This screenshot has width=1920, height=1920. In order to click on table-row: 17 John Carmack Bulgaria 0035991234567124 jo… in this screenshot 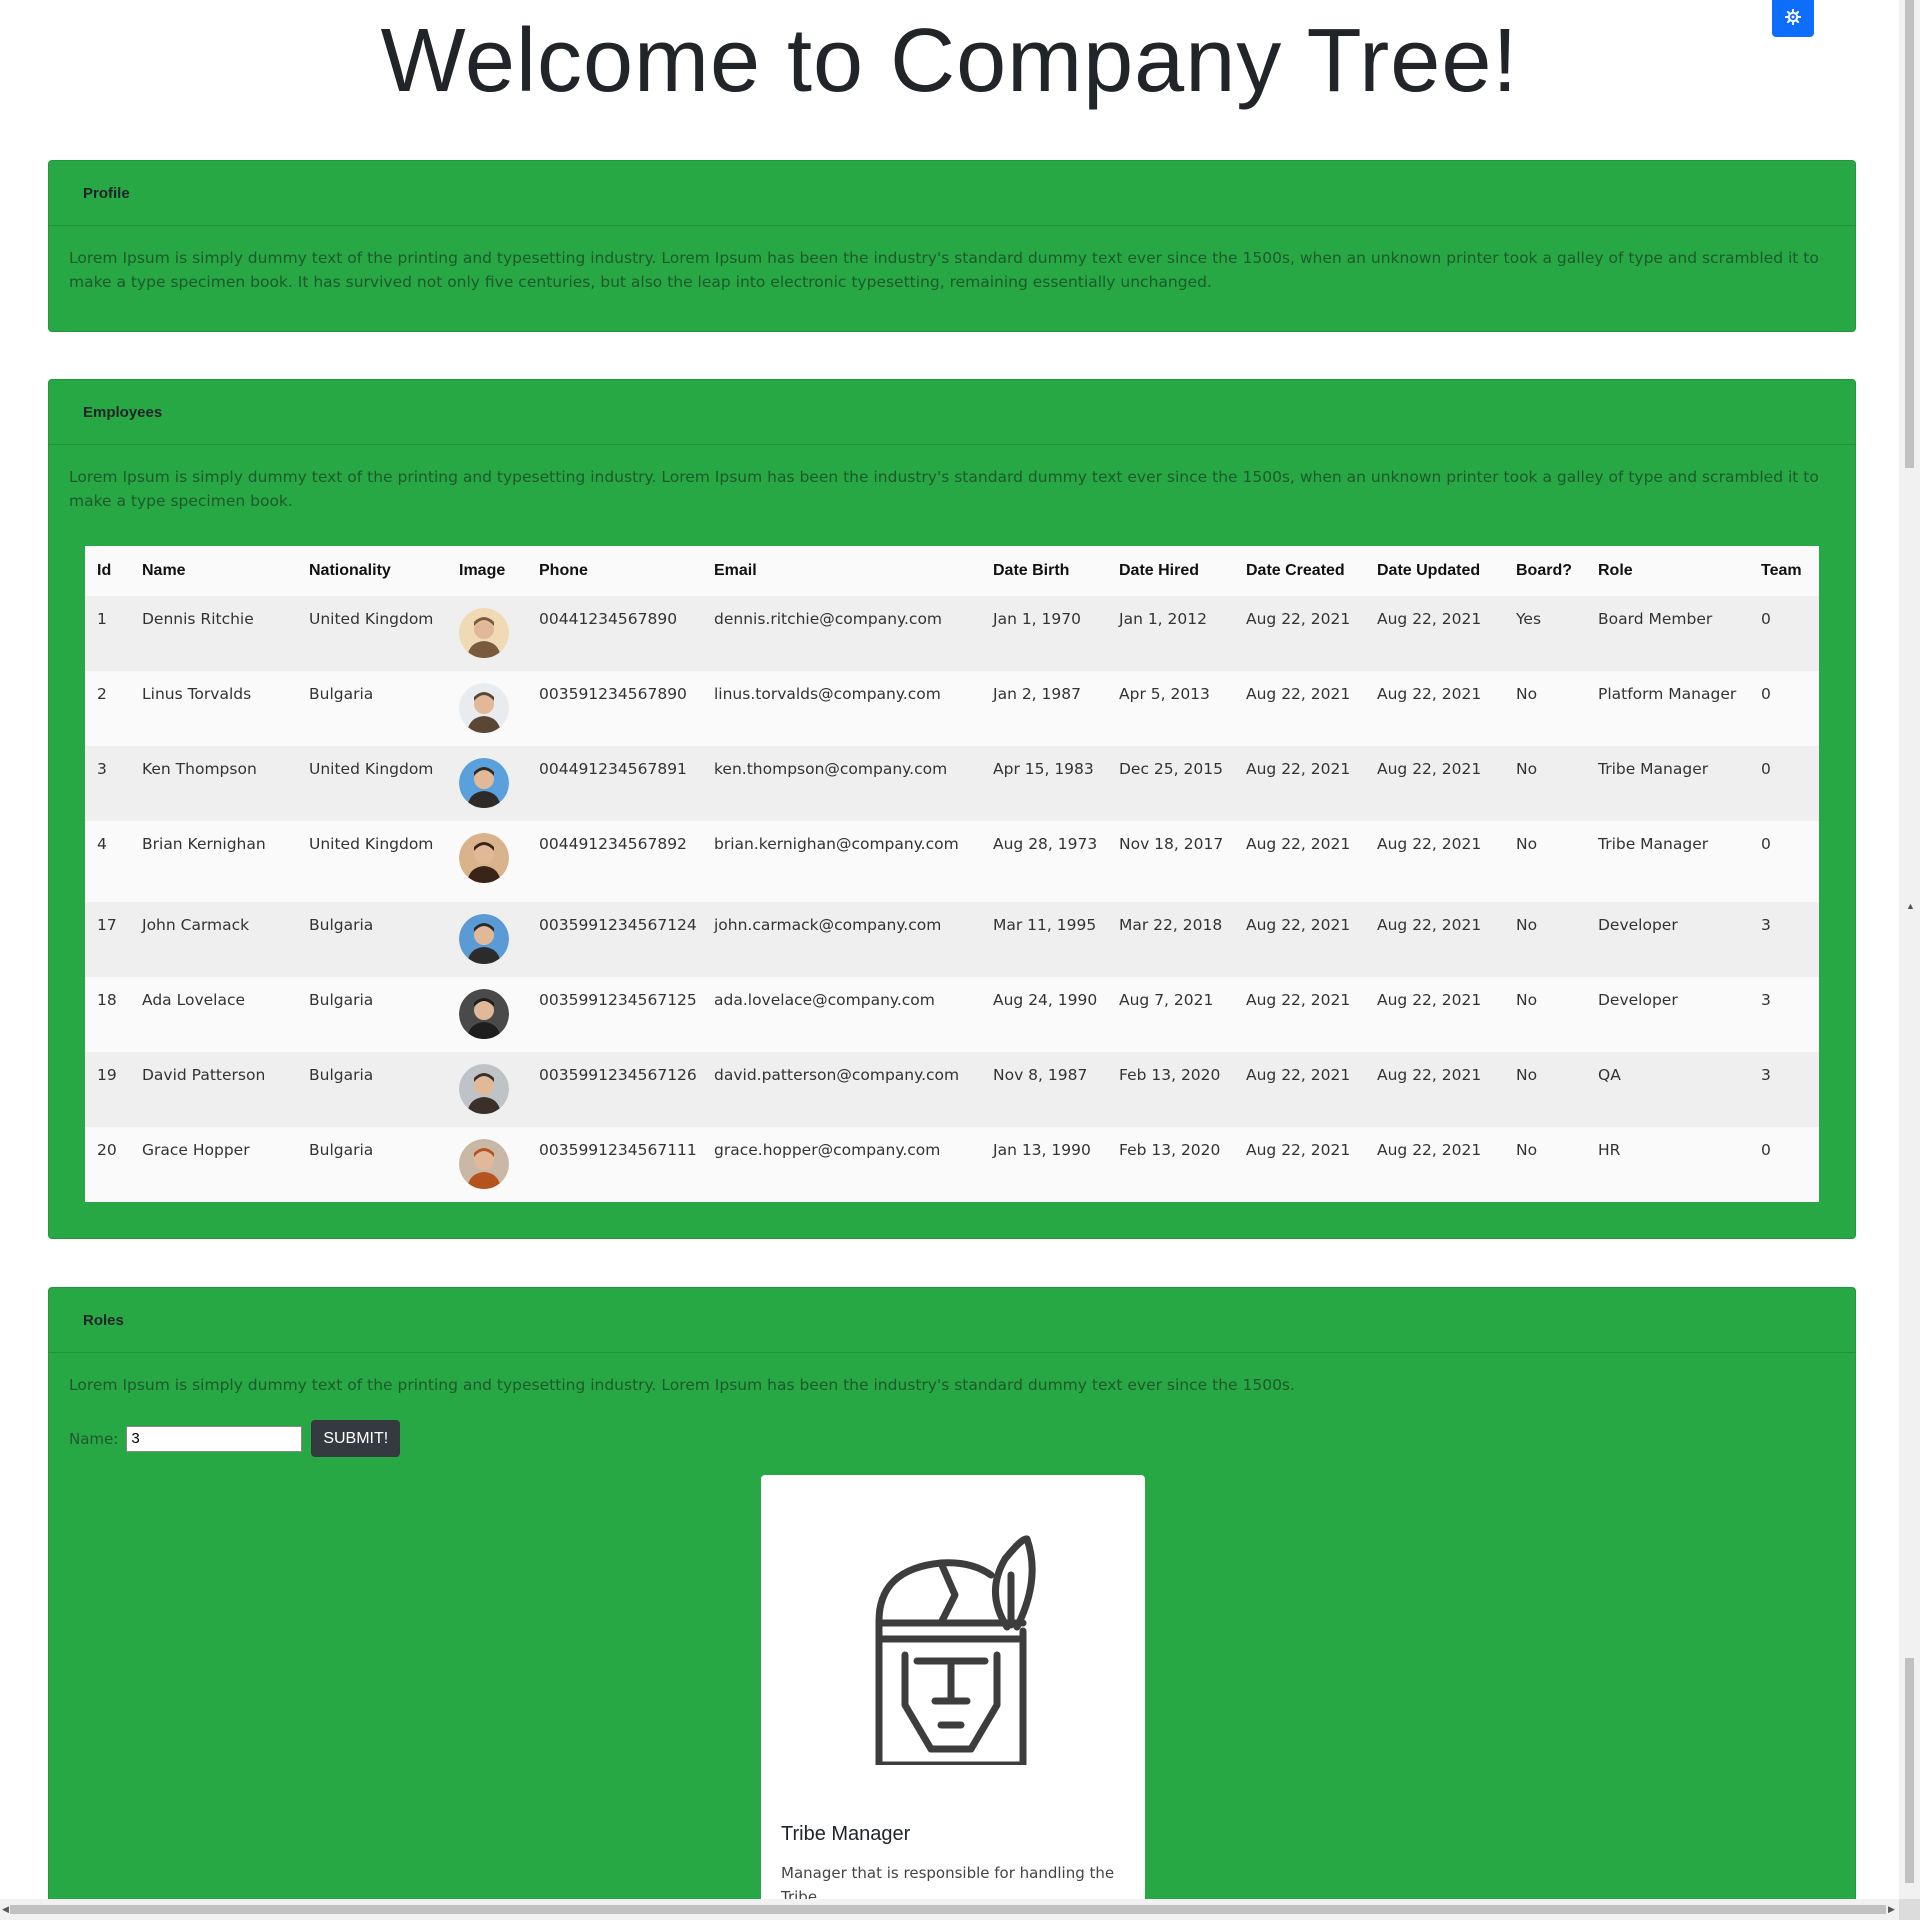, I will do `click(952, 939)`.